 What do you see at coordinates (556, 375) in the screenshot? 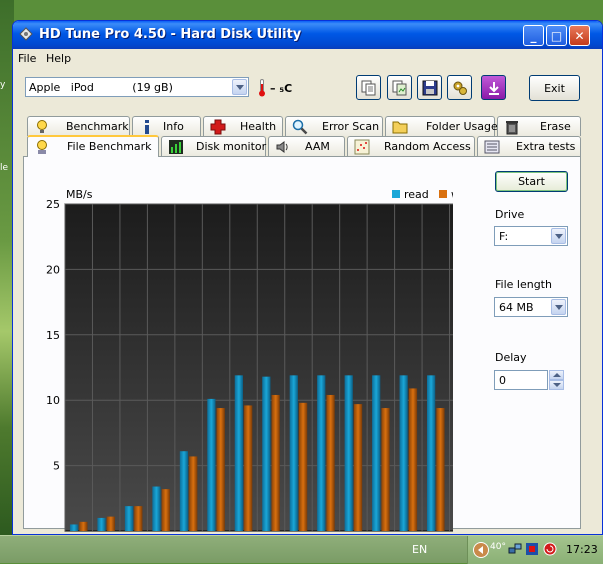
I see `stepper-up-icon` at bounding box center [556, 375].